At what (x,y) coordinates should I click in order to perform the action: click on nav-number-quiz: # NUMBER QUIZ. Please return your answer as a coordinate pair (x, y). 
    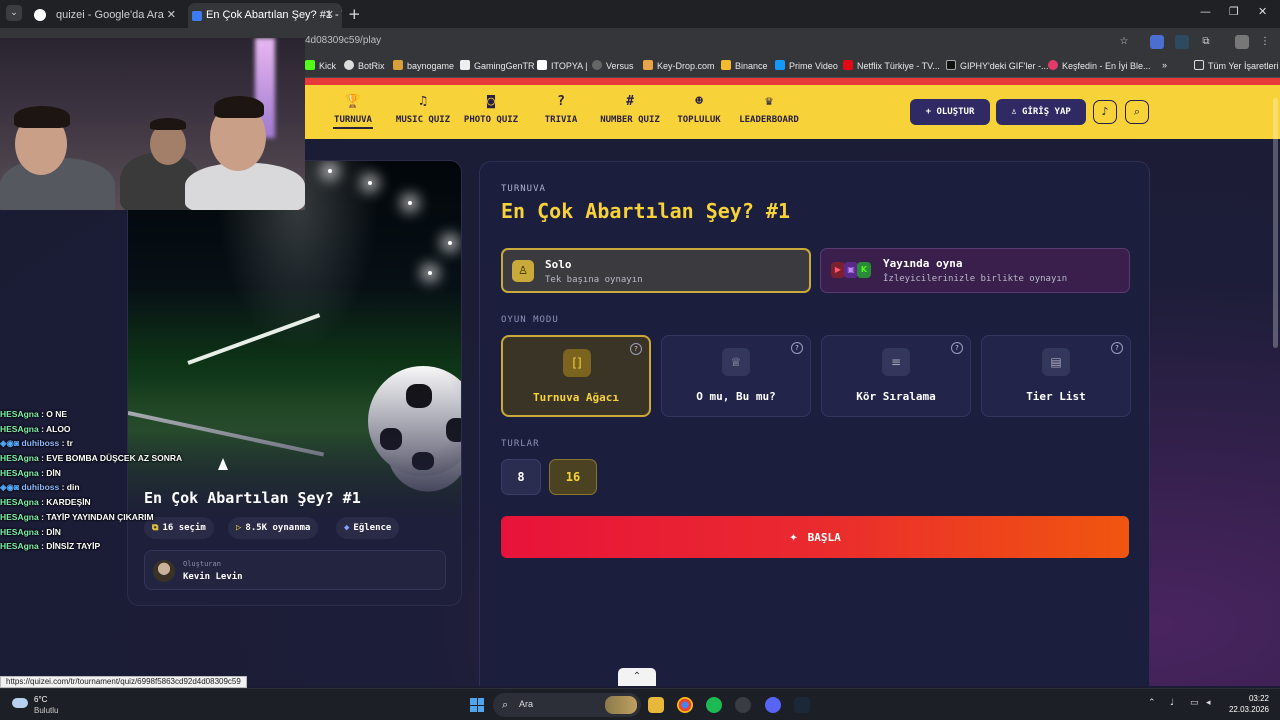
    Looking at the image, I should click on (630, 112).